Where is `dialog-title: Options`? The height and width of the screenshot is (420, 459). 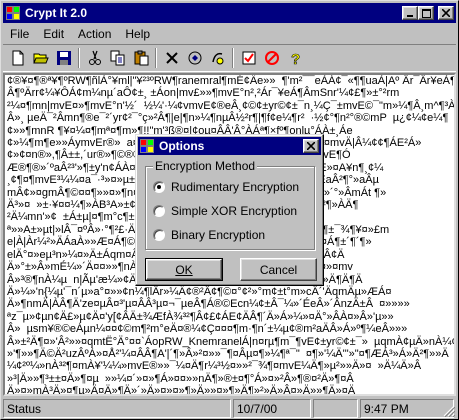
dialog-title: Options is located at coordinates (182, 146).